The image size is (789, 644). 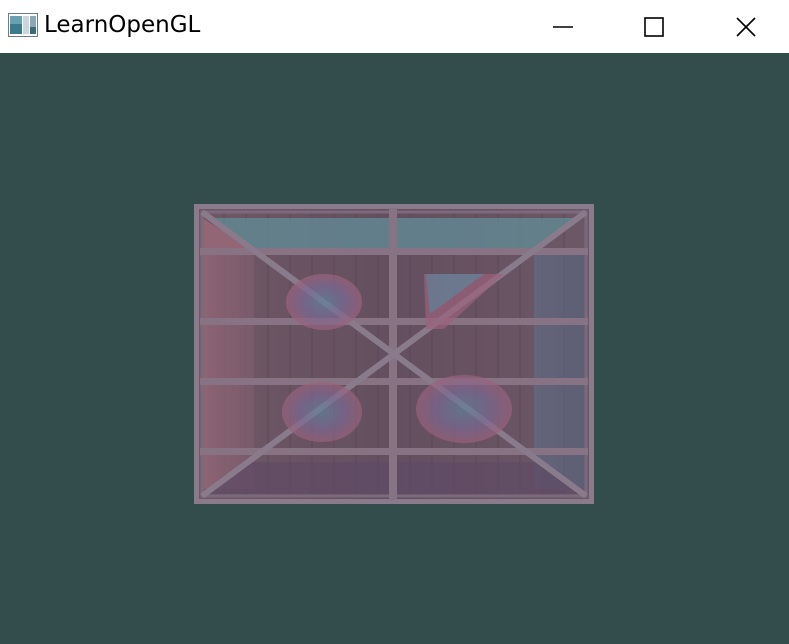 What do you see at coordinates (122, 25) in the screenshot?
I see `window-title: LearnOpenGL` at bounding box center [122, 25].